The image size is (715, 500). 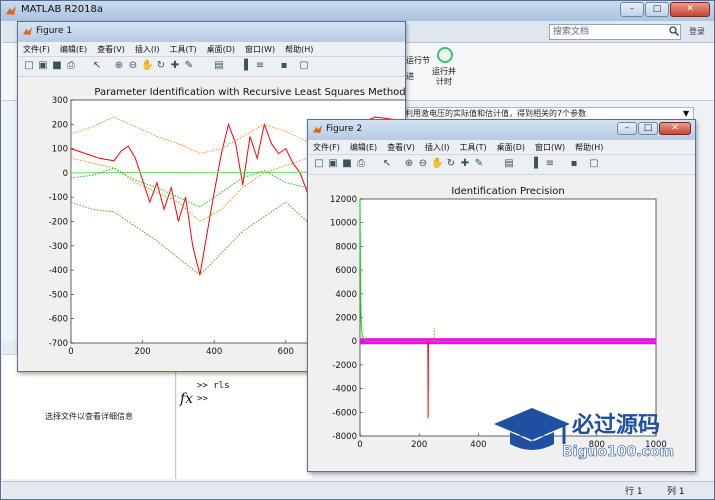 I want to click on main-window-title: MATLAB R2018a, so click(x=62, y=9).